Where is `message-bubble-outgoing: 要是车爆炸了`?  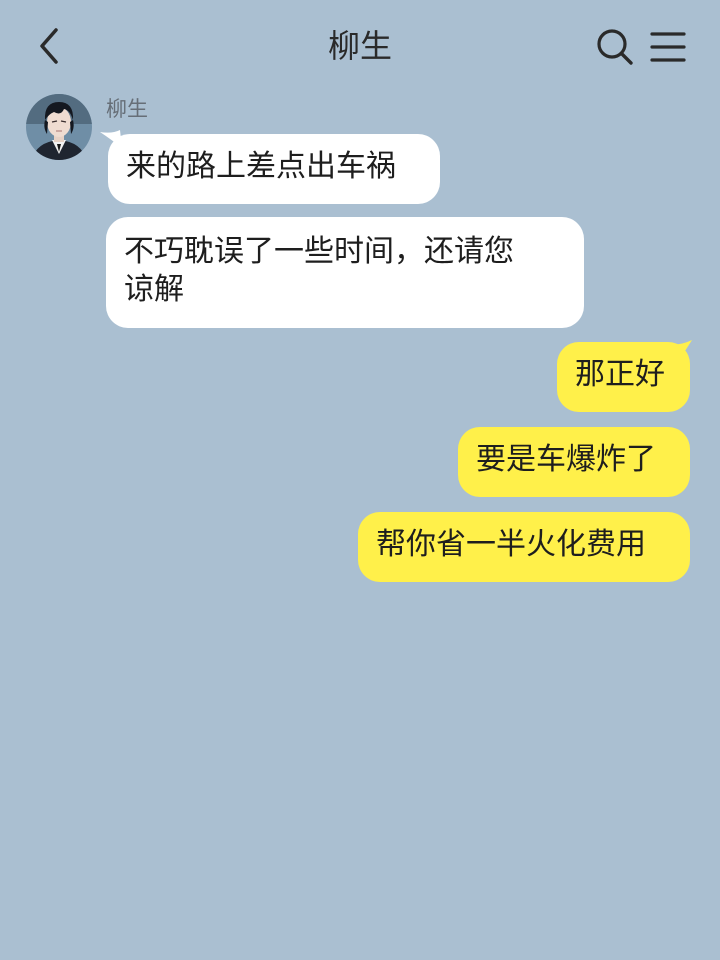
message-bubble-outgoing: 要是车爆炸了 is located at coordinates (574, 462).